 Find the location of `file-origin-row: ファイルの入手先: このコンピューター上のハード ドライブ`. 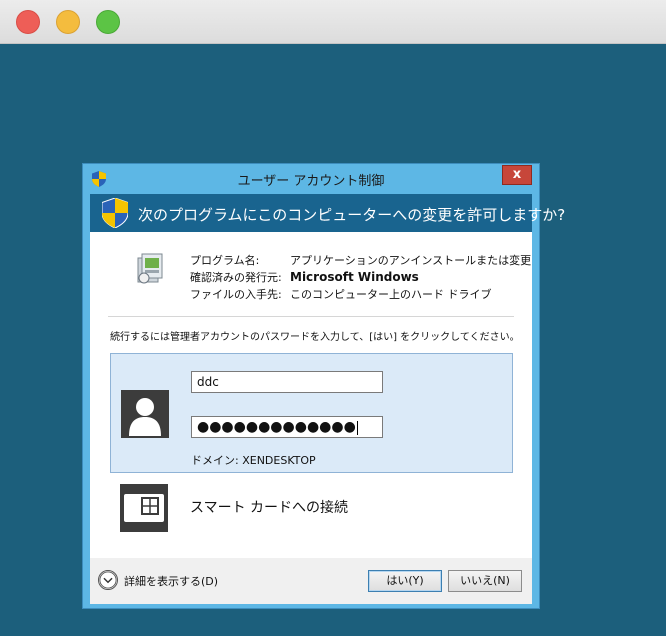

file-origin-row: ファイルの入手先: このコンピューター上のハード ドライブ is located at coordinates (360, 294).